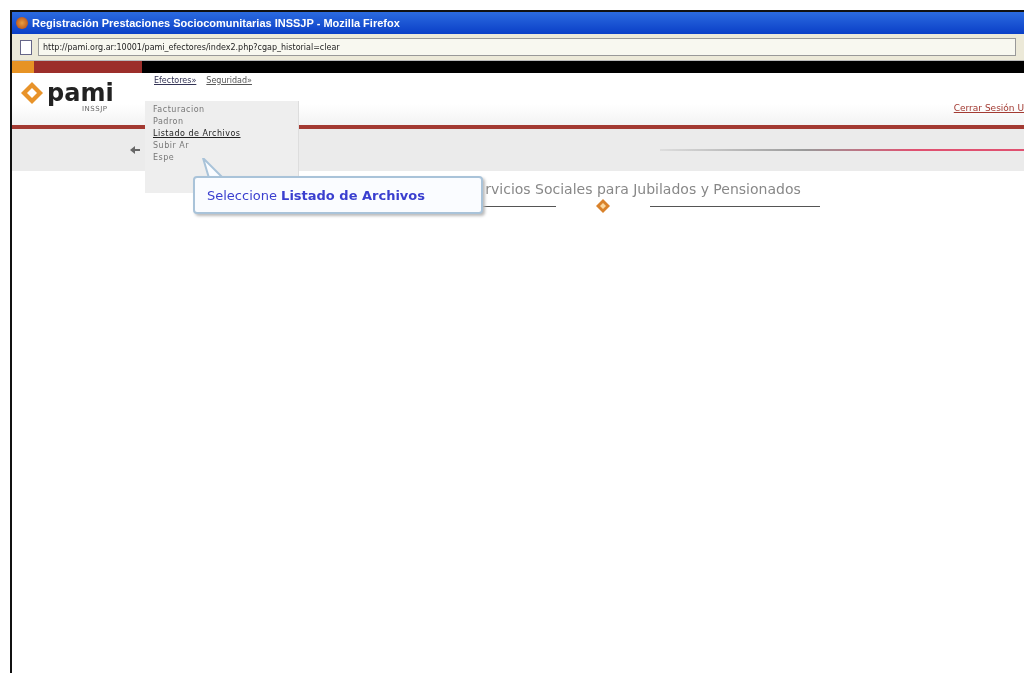 This screenshot has height=673, width=1024. Describe the element at coordinates (643, 189) in the screenshot. I see `heading: rvicios Sociales para Jubilados y Pensionados` at that location.